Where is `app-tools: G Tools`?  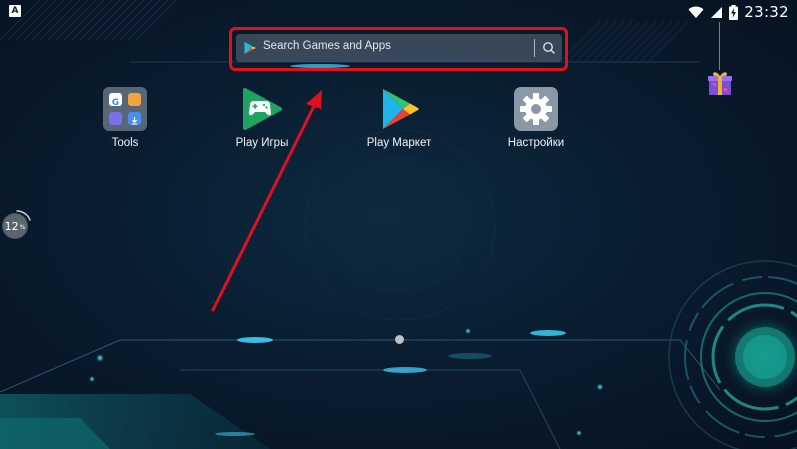 app-tools: G Tools is located at coordinates (125, 118).